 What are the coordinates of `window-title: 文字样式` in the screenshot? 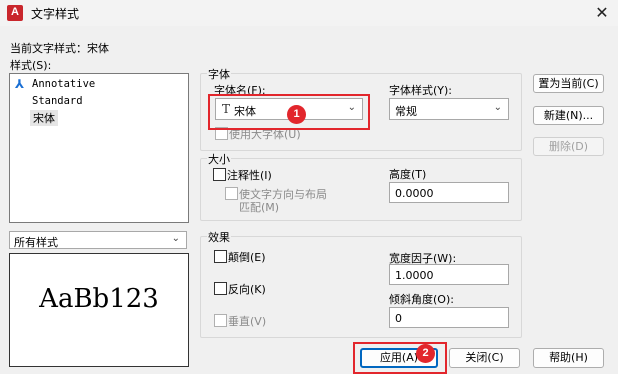 It's located at (55, 14).